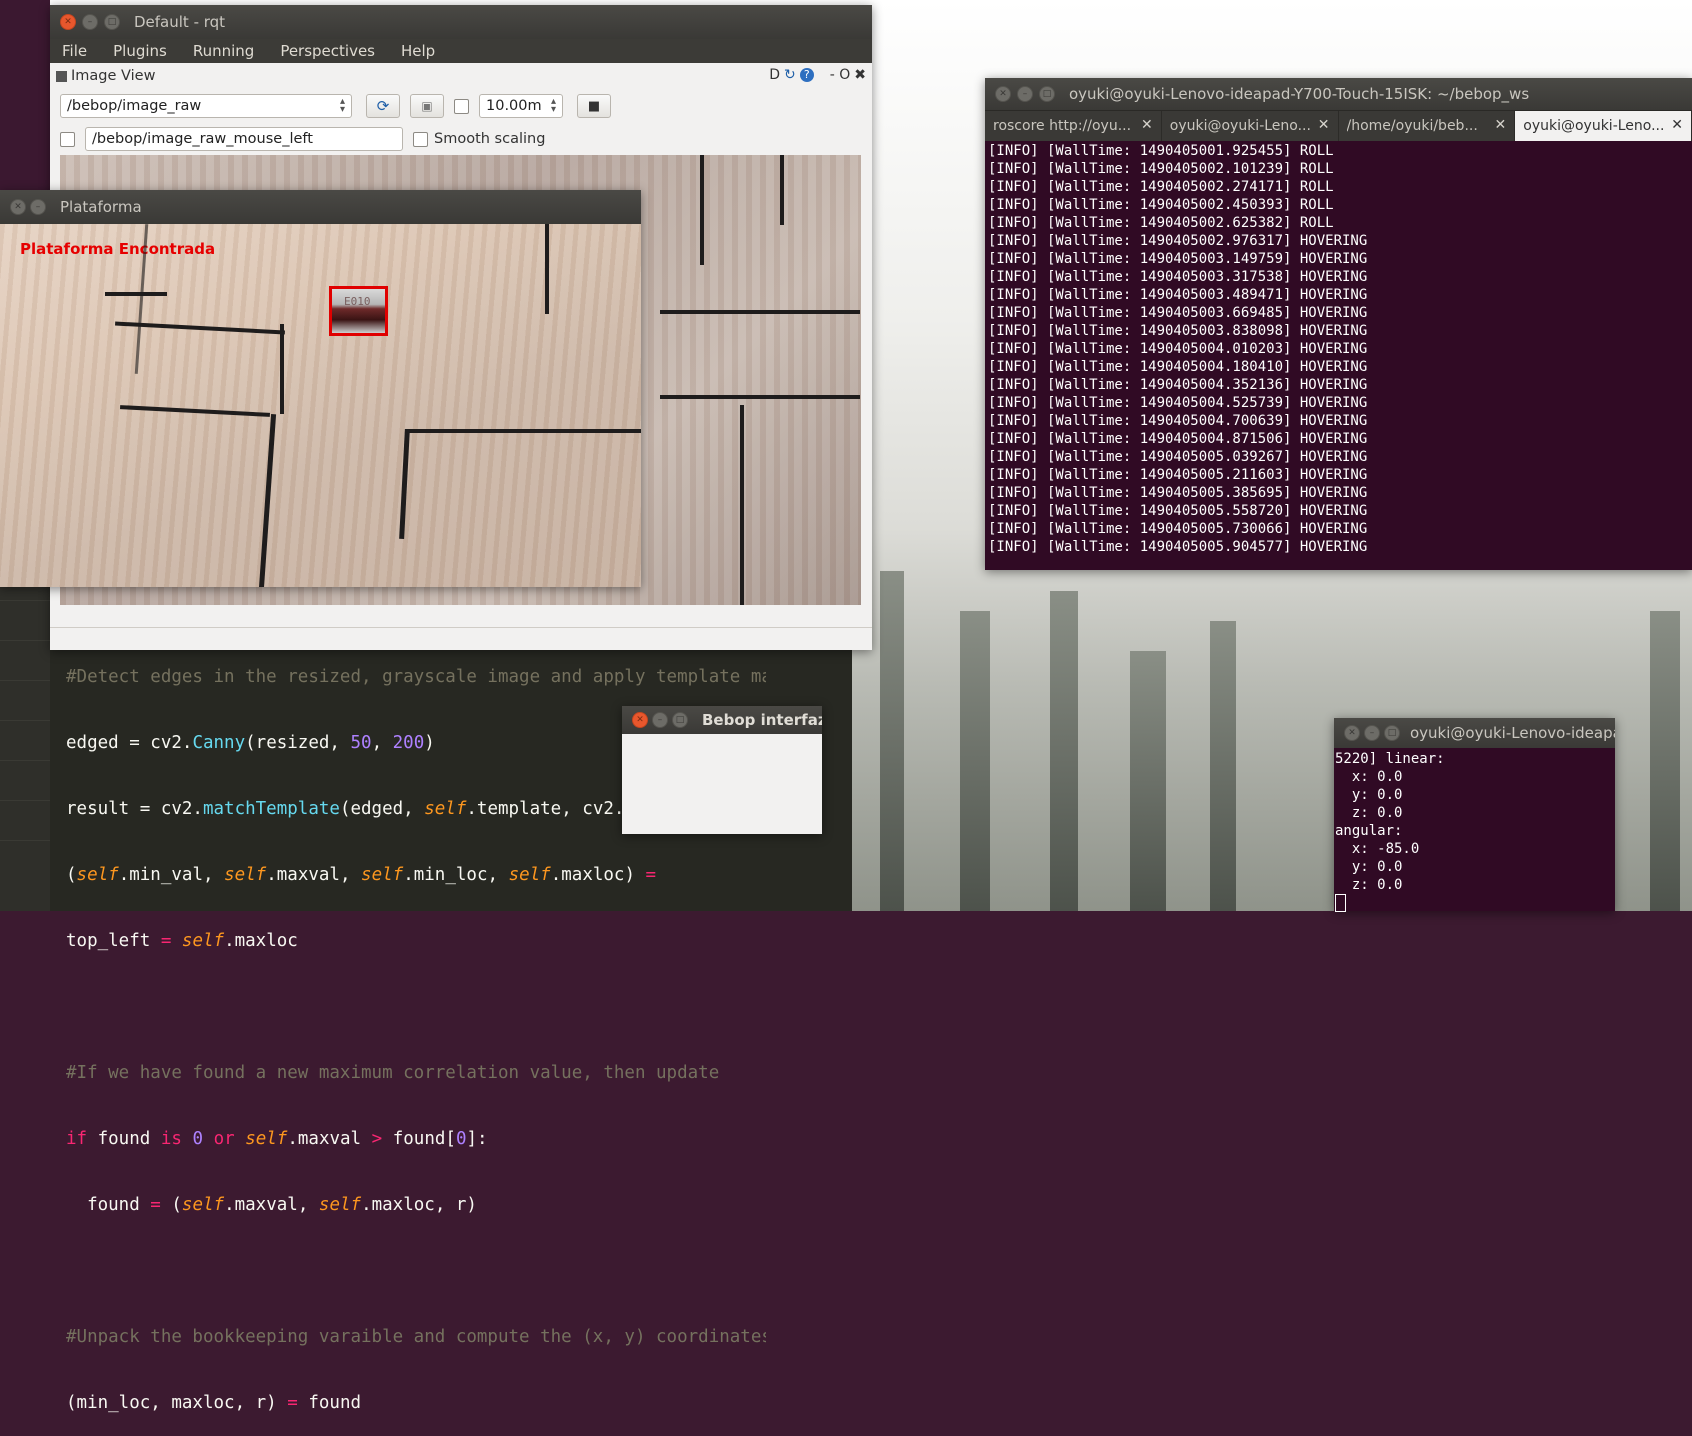 The image size is (1692, 1436). Describe the element at coordinates (817, 75) in the screenshot. I see `plugin-tools: D ↻ ? - O ✖` at that location.